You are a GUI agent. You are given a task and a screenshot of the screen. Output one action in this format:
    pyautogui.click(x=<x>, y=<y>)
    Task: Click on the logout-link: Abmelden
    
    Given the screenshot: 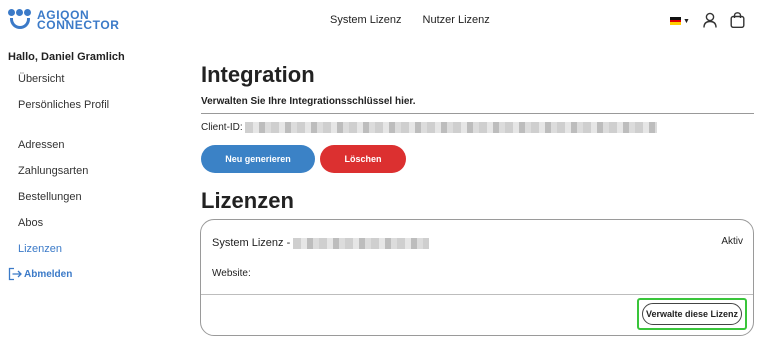 What is the action you would take?
    pyautogui.click(x=40, y=274)
    